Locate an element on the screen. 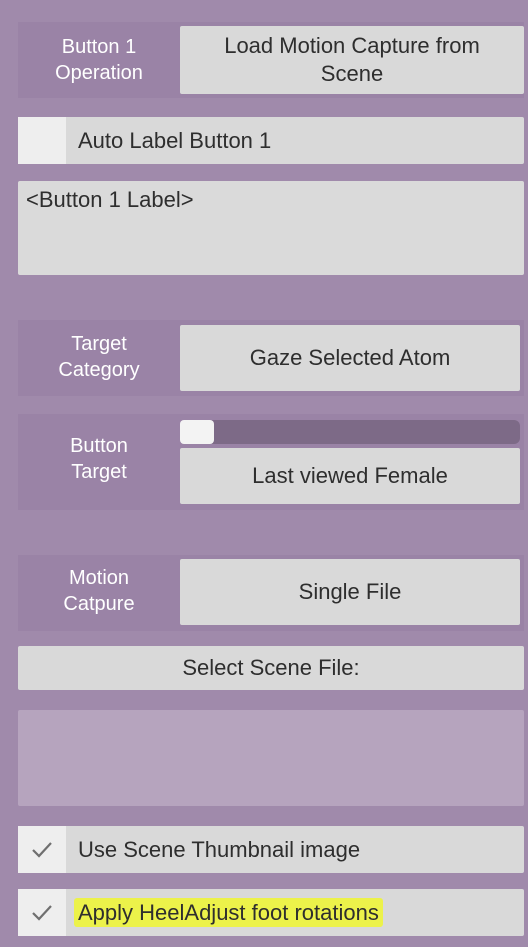 Image resolution: width=528 pixels, height=947 pixels. button-label-input: <Button 1 Label> is located at coordinates (271, 228).